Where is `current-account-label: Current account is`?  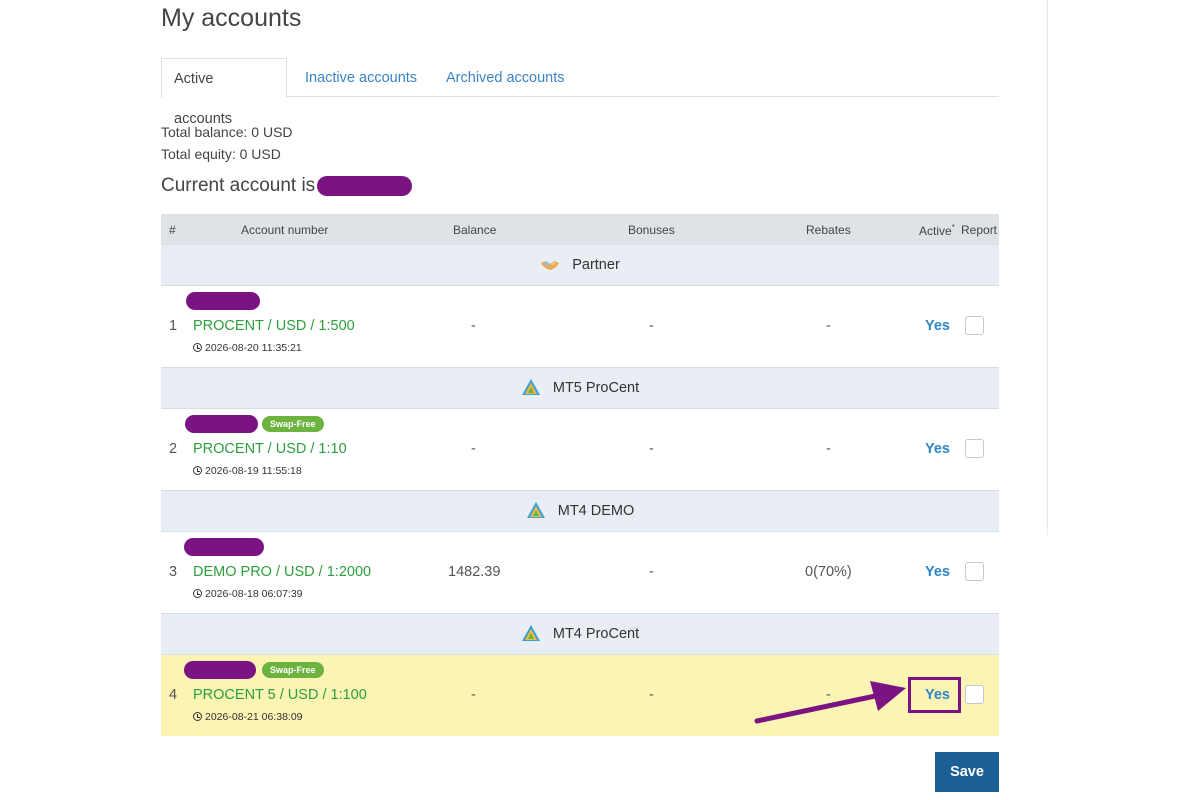
current-account-label: Current account is is located at coordinates (238, 185).